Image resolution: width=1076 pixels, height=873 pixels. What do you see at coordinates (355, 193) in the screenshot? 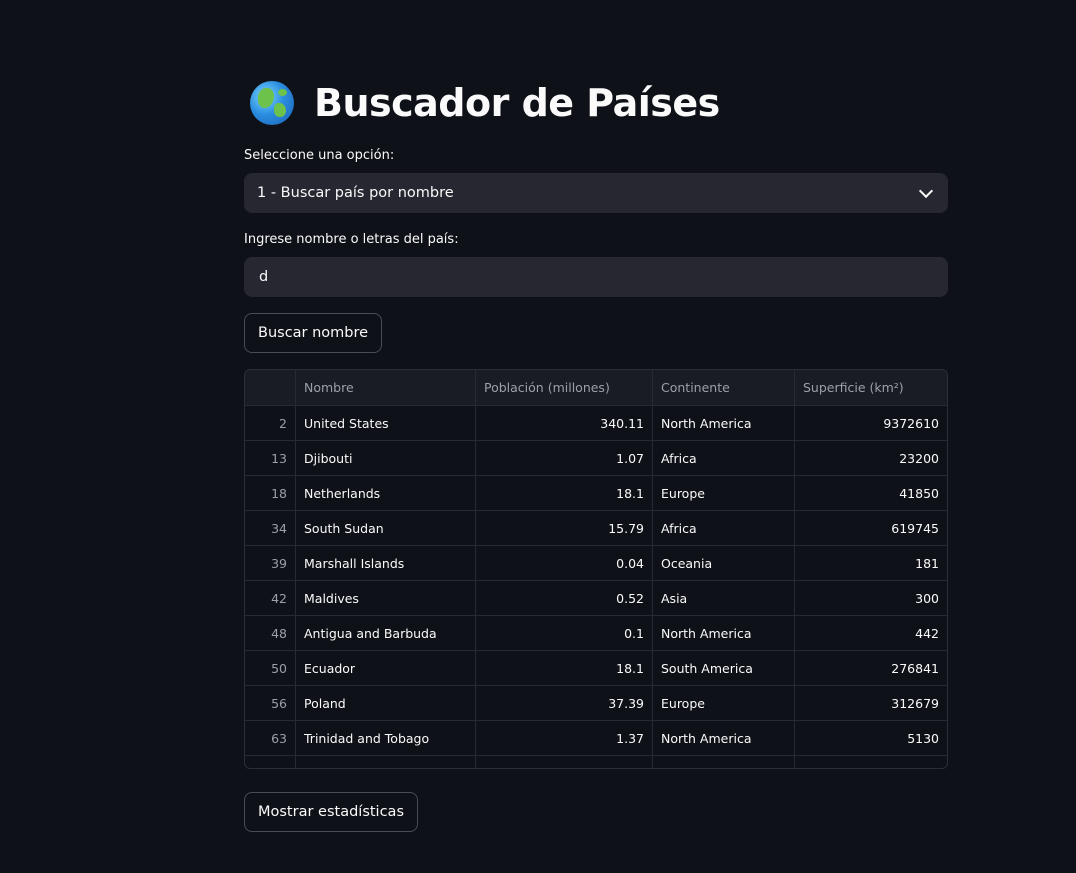
I see `option-select-value: 1 - Buscar país por nombre` at bounding box center [355, 193].